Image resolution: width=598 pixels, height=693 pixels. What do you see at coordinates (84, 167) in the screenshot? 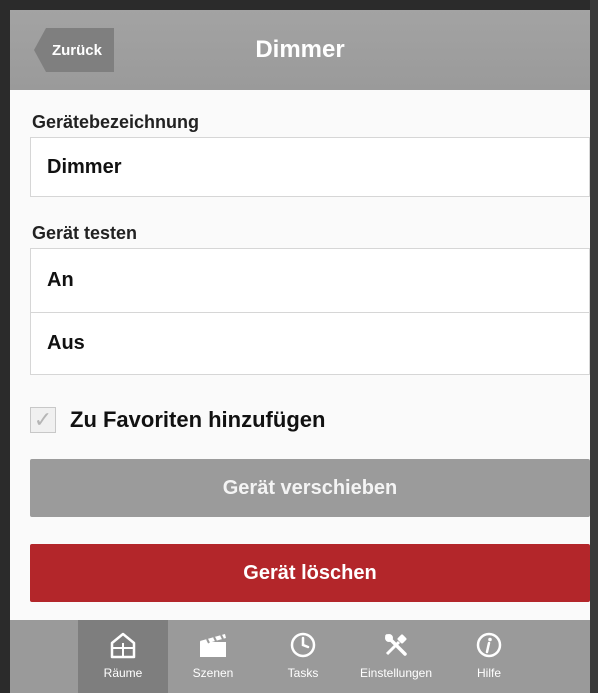
I see `device-name-value: Dimmer` at bounding box center [84, 167].